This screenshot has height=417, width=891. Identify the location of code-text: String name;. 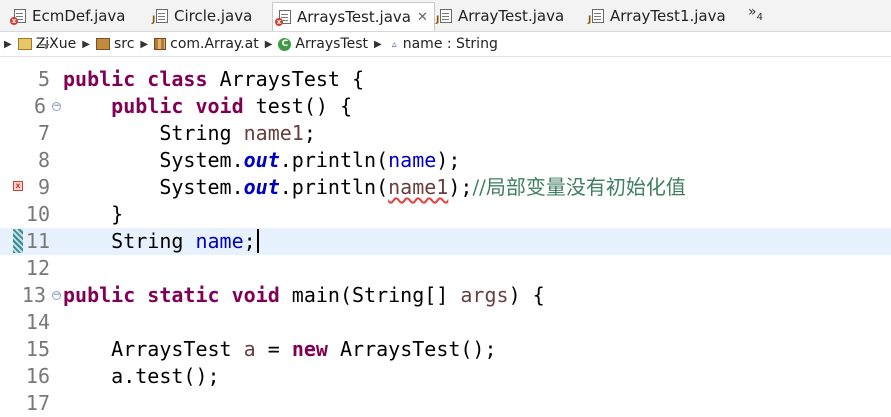
(161, 241).